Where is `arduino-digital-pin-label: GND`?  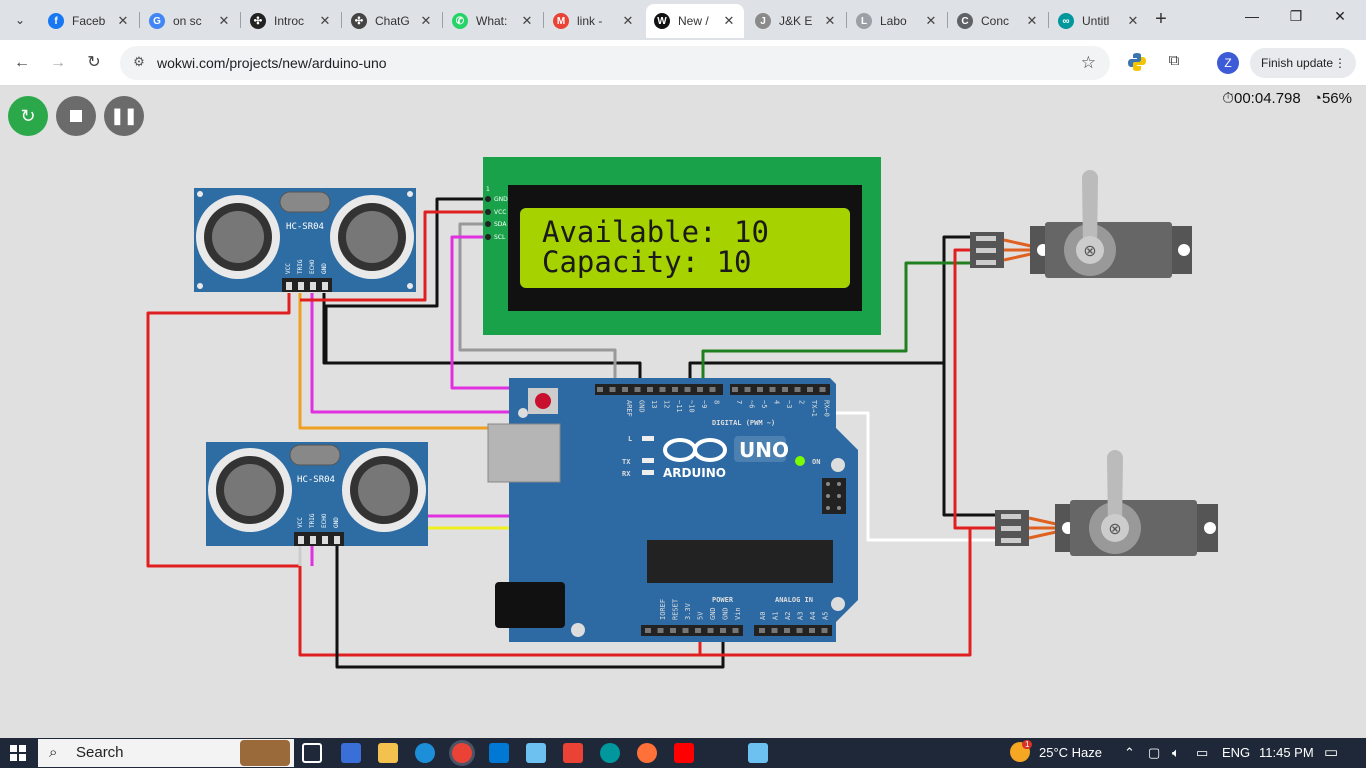
arduino-digital-pin-label: GND is located at coordinates (642, 406).